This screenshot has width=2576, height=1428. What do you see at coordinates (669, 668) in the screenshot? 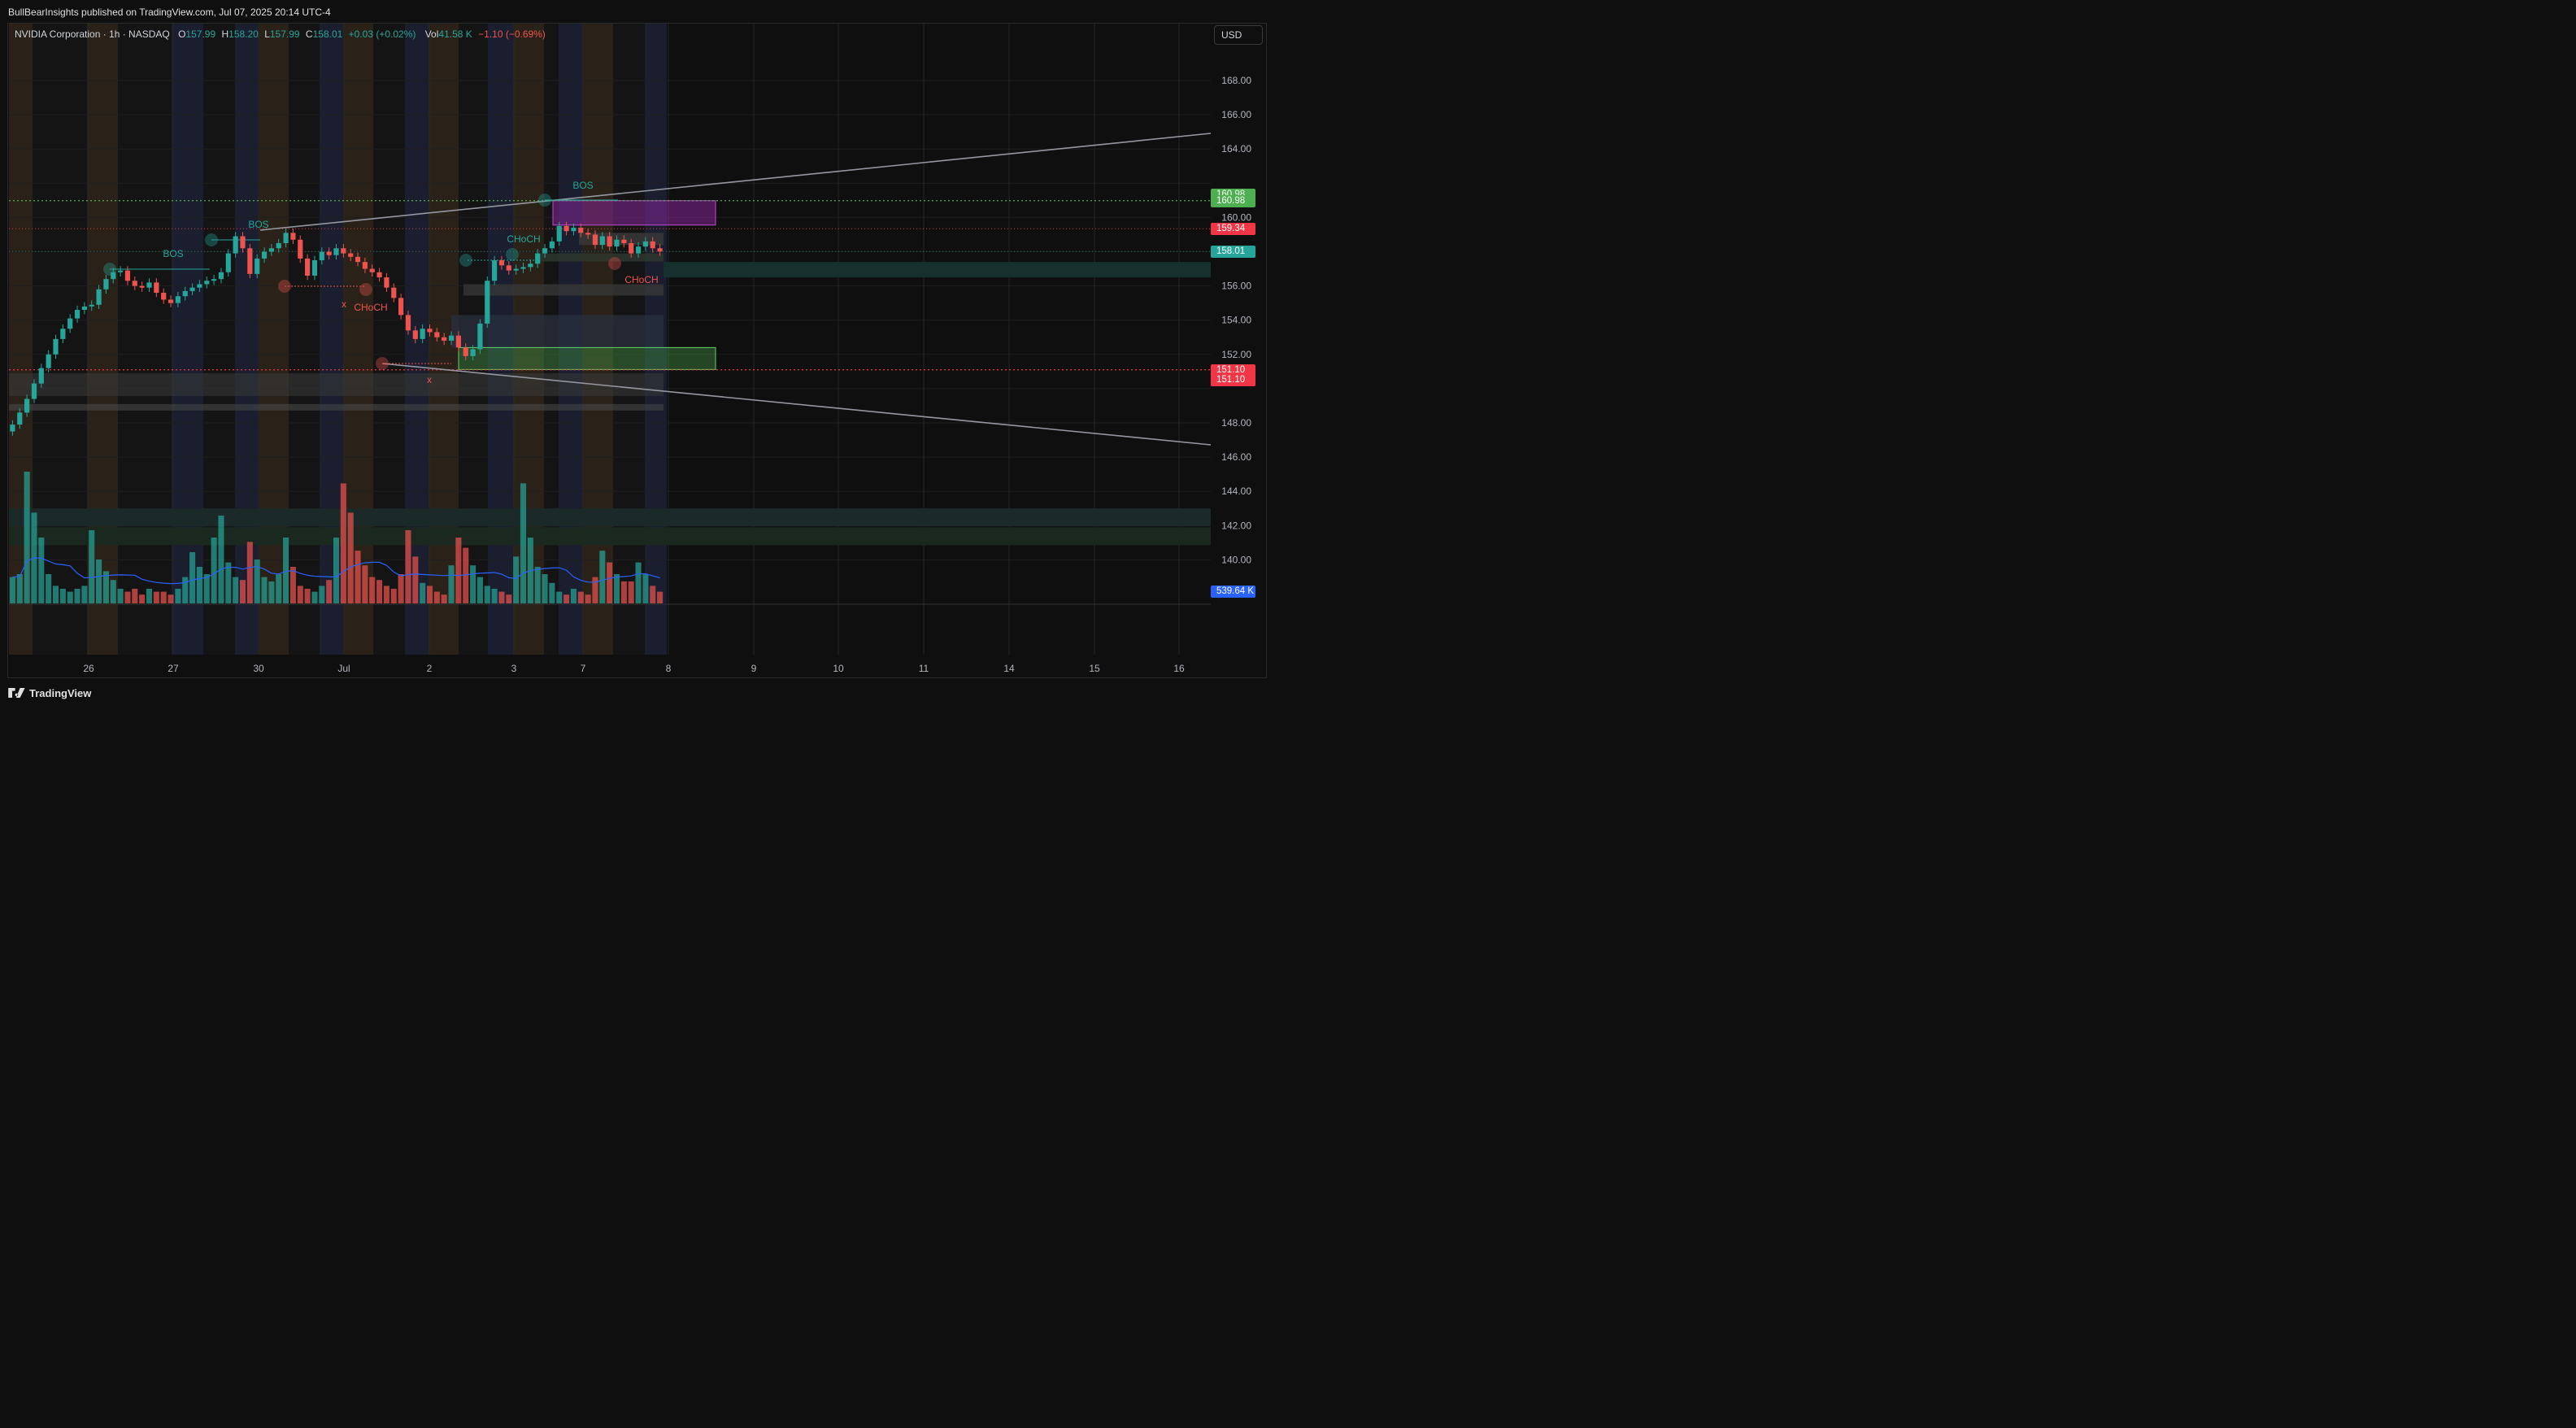
I see `x-tick-label: 8` at bounding box center [669, 668].